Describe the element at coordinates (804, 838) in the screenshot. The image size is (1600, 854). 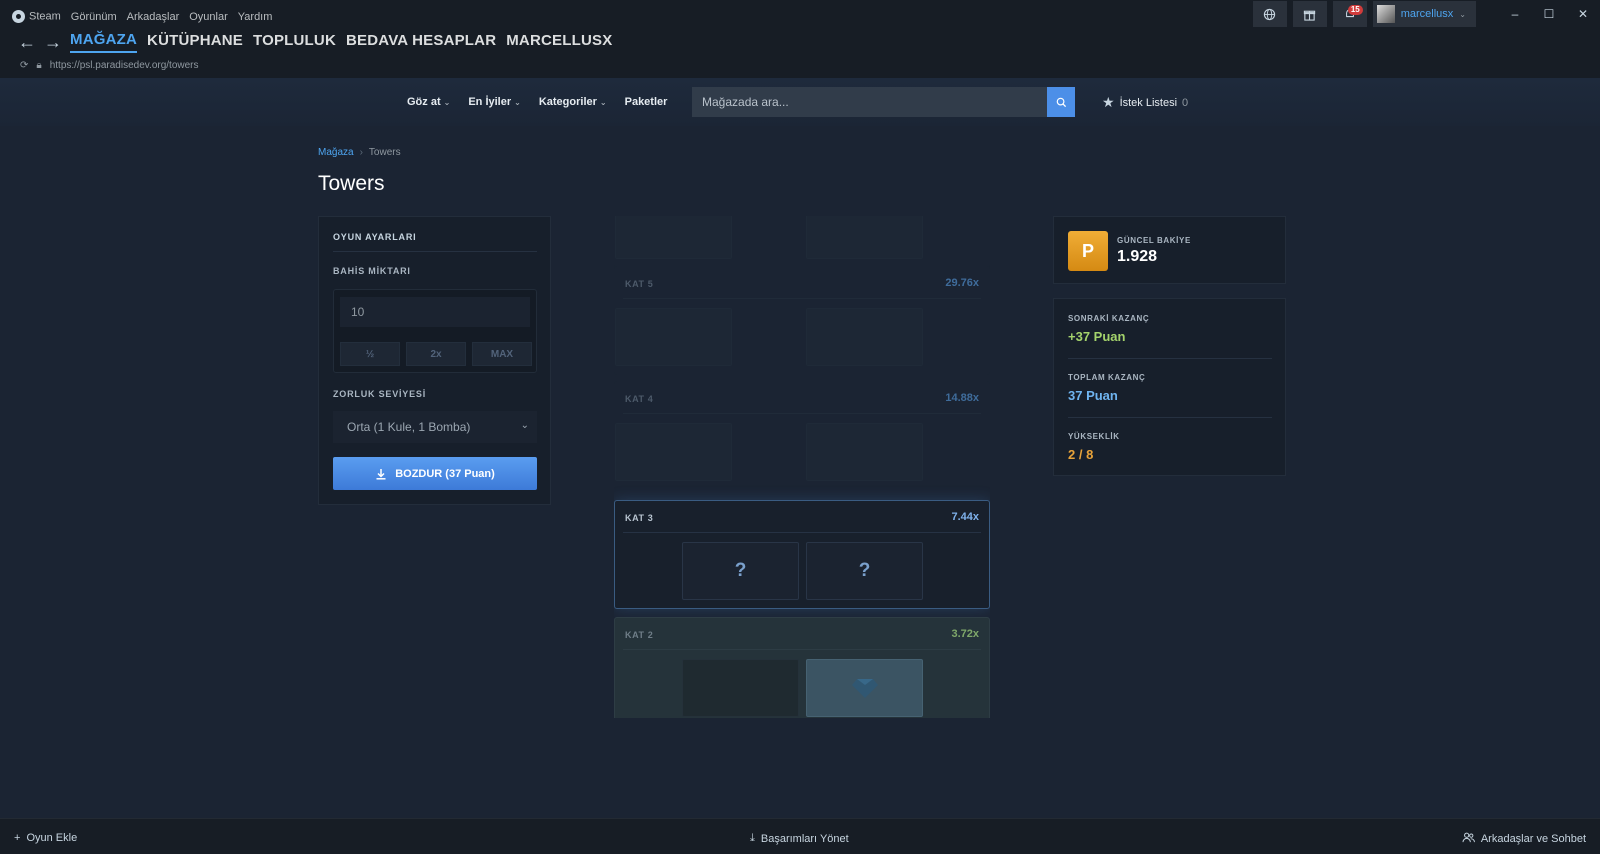
I see `manage-achievements-label: Başarımları Yönet` at that location.